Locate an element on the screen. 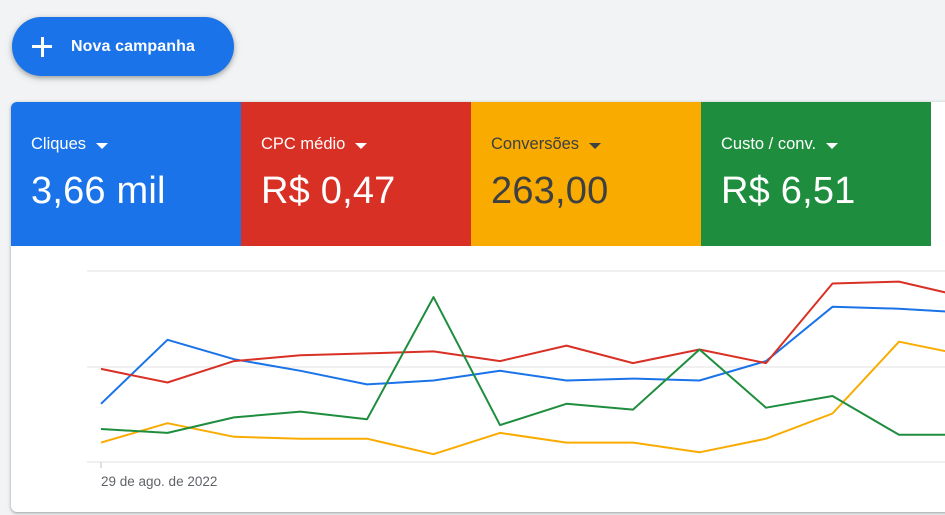 The image size is (945, 515). plus-icon is located at coordinates (42, 47).